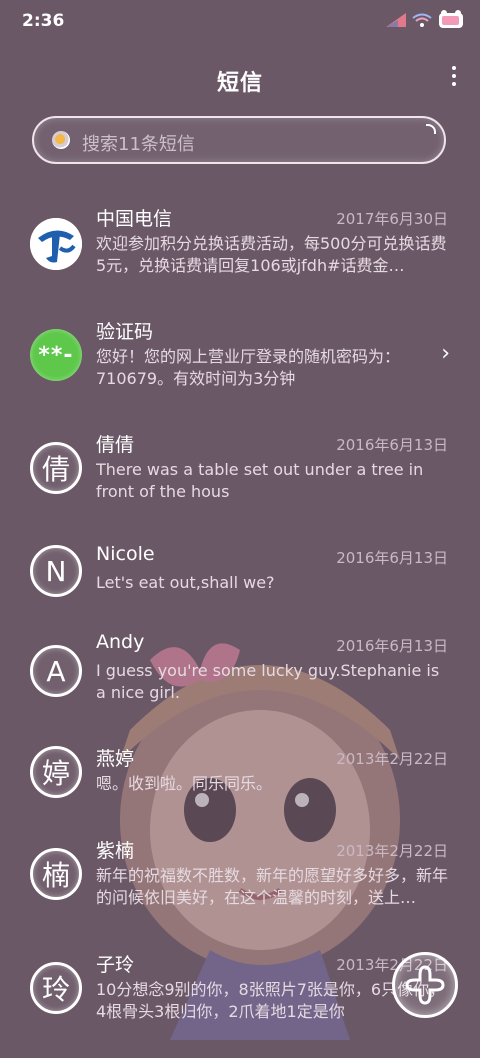 The width and height of the screenshot is (480, 1058). Describe the element at coordinates (392, 219) in the screenshot. I see `message-date: 2017年6月30日` at that location.